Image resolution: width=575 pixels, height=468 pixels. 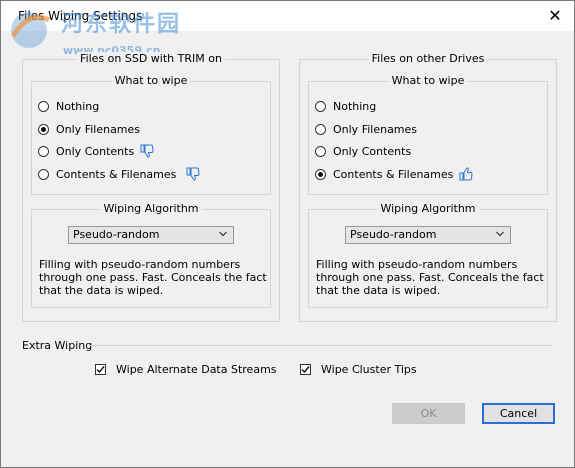 I want to click on ssd-algorithm-dropdown: Pseudo-random, so click(x=151, y=235).